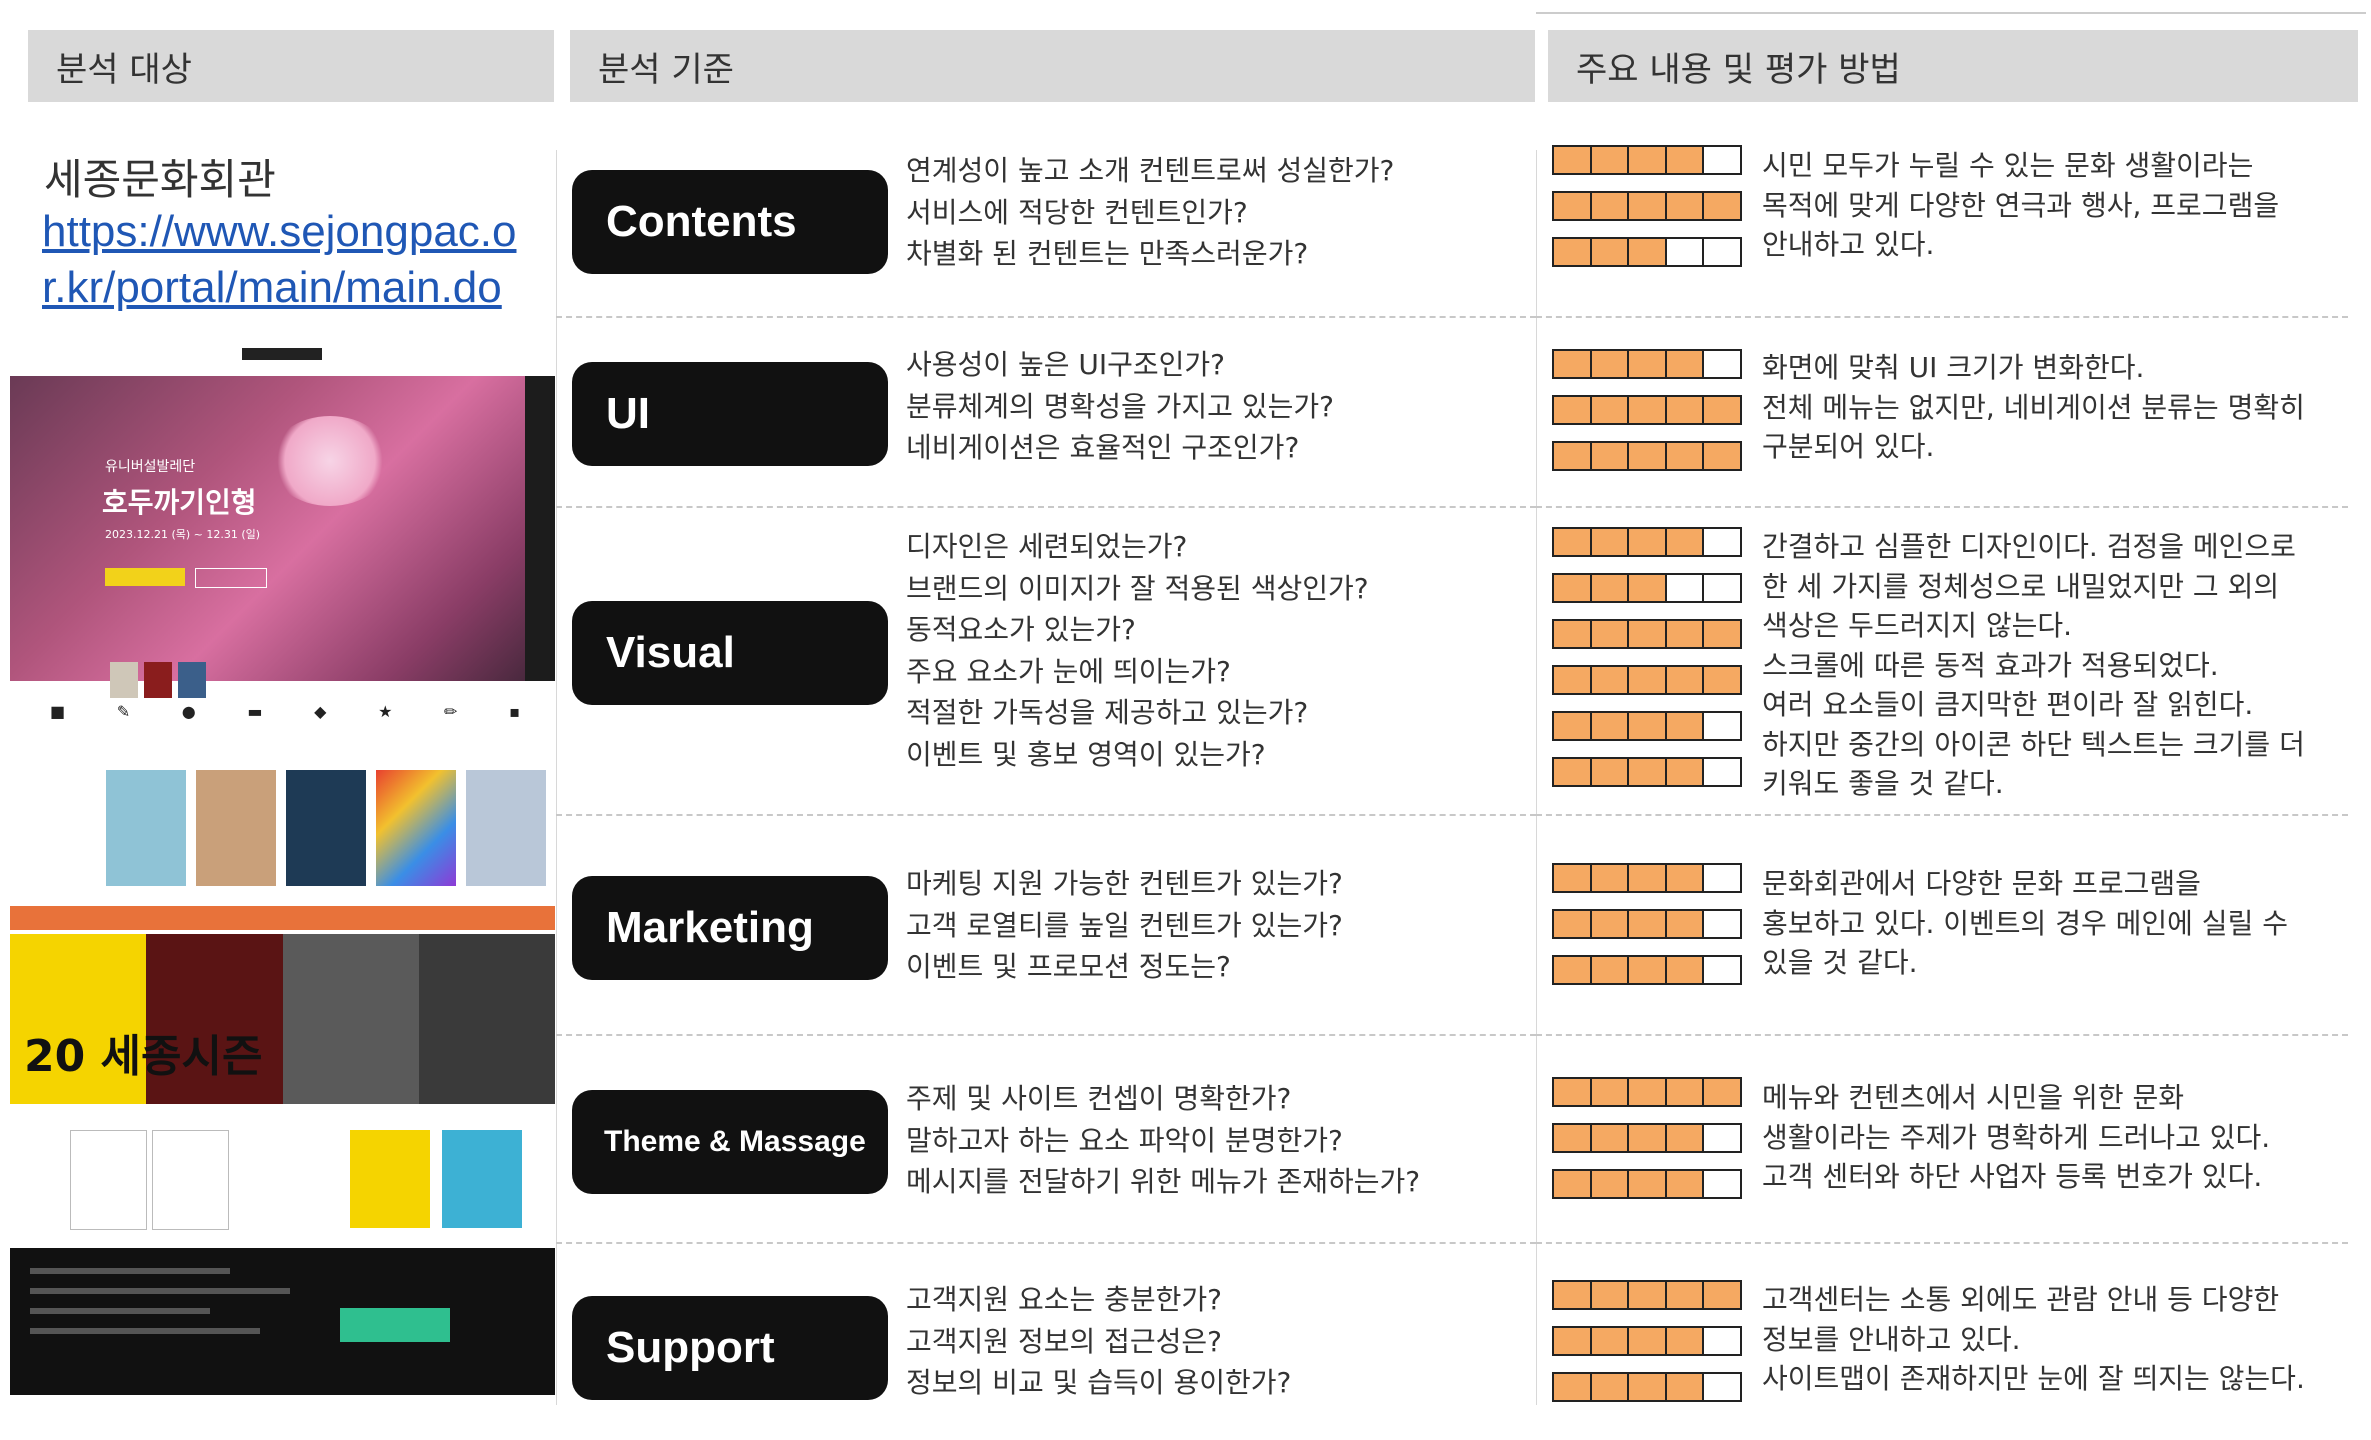  Describe the element at coordinates (282, 918) in the screenshot. I see `promo-band` at that location.